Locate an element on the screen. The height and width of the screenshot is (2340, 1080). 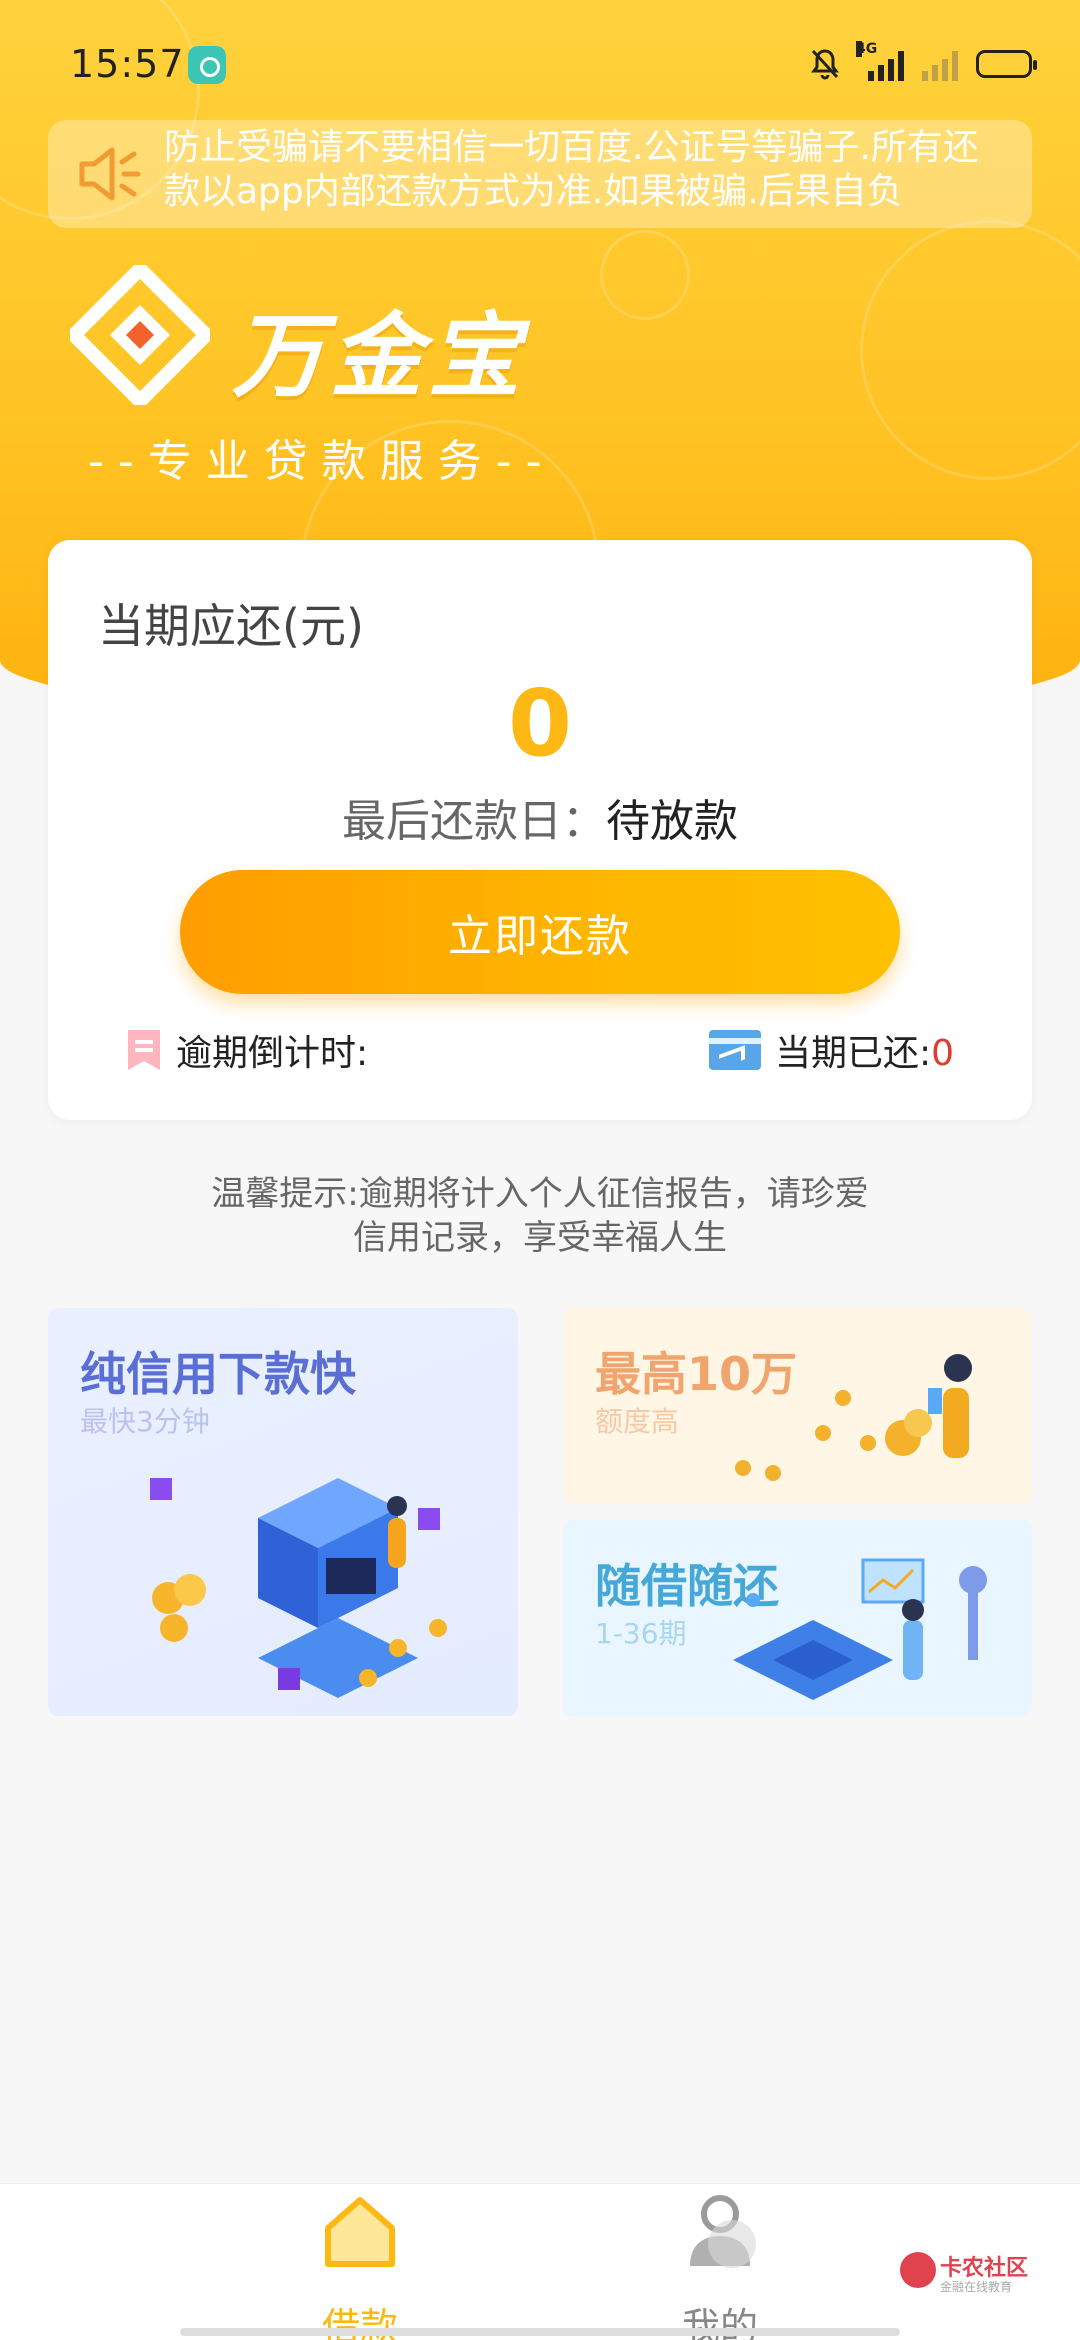
feature-tile-max-limit: 最高10万 额度高 is located at coordinates (797, 1406).